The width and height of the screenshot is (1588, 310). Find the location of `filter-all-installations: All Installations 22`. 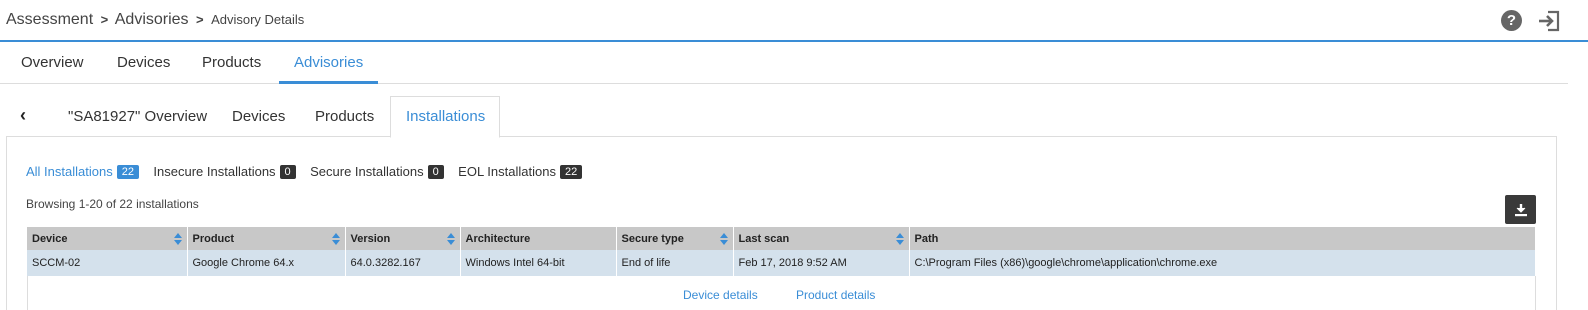

filter-all-installations: All Installations 22 is located at coordinates (82, 172).